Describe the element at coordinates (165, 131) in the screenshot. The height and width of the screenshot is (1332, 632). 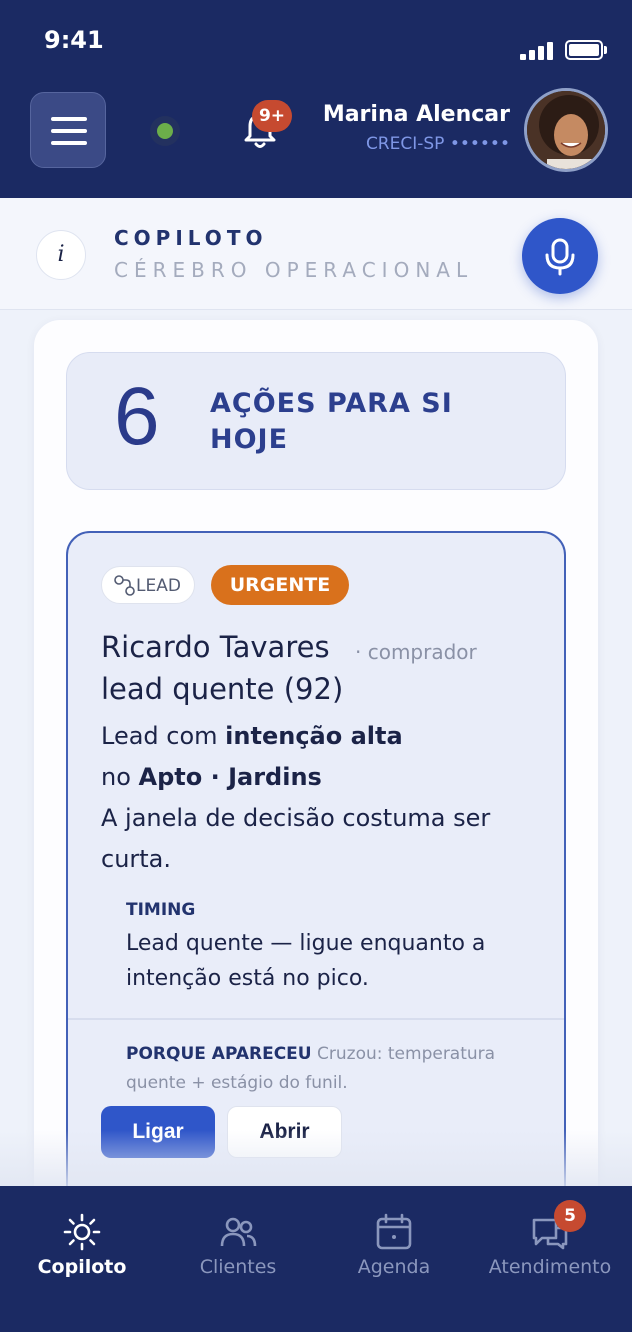
I see `online-status-icon` at that location.